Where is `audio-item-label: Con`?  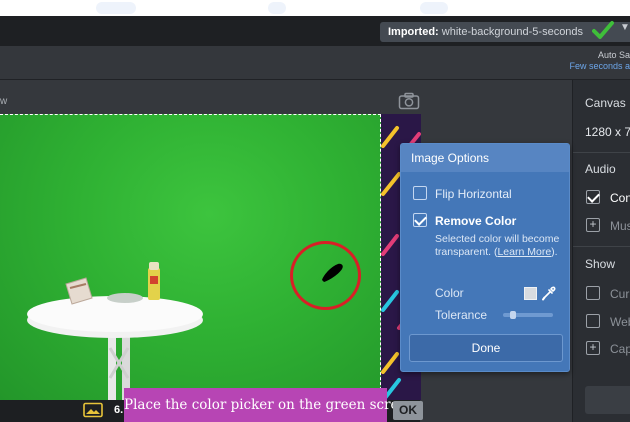
audio-item-label: Con is located at coordinates (620, 198).